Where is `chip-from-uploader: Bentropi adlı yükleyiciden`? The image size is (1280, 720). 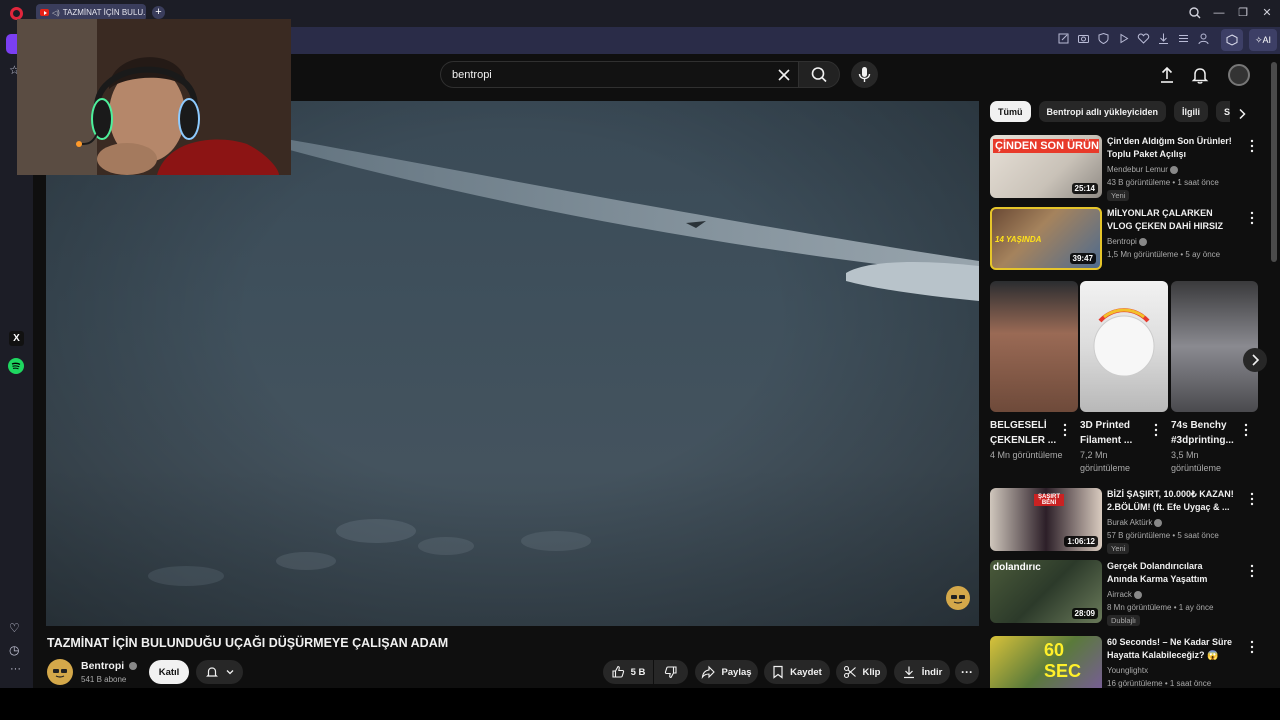 chip-from-uploader: Bentropi adlı yükleyiciden is located at coordinates (1102, 111).